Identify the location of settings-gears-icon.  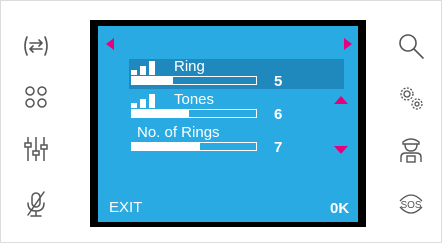
(411, 98).